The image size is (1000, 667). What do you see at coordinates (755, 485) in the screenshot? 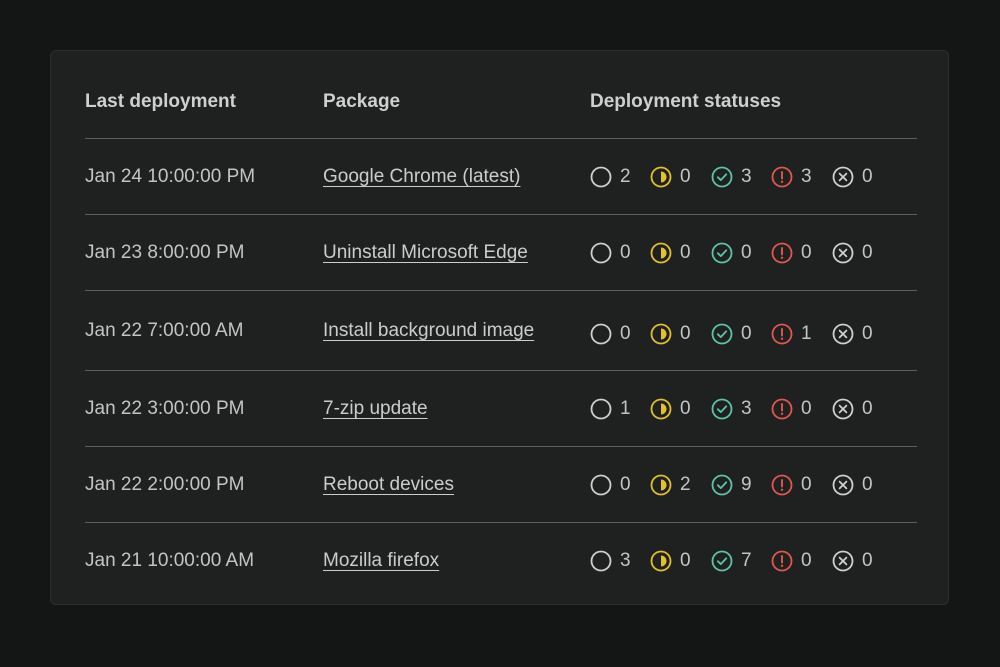
I see `deployment-statuses: 0 2 9 0 0` at bounding box center [755, 485].